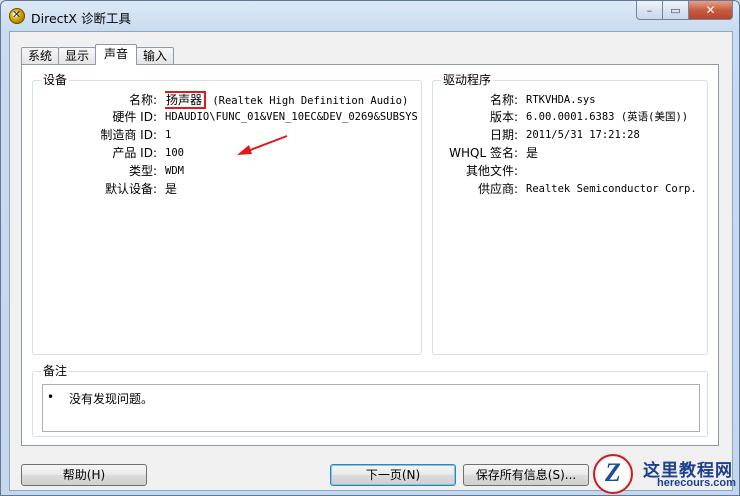  I want to click on driver-row-provider: 供应商: Realtek Semiconductor Corp., so click(570, 189).